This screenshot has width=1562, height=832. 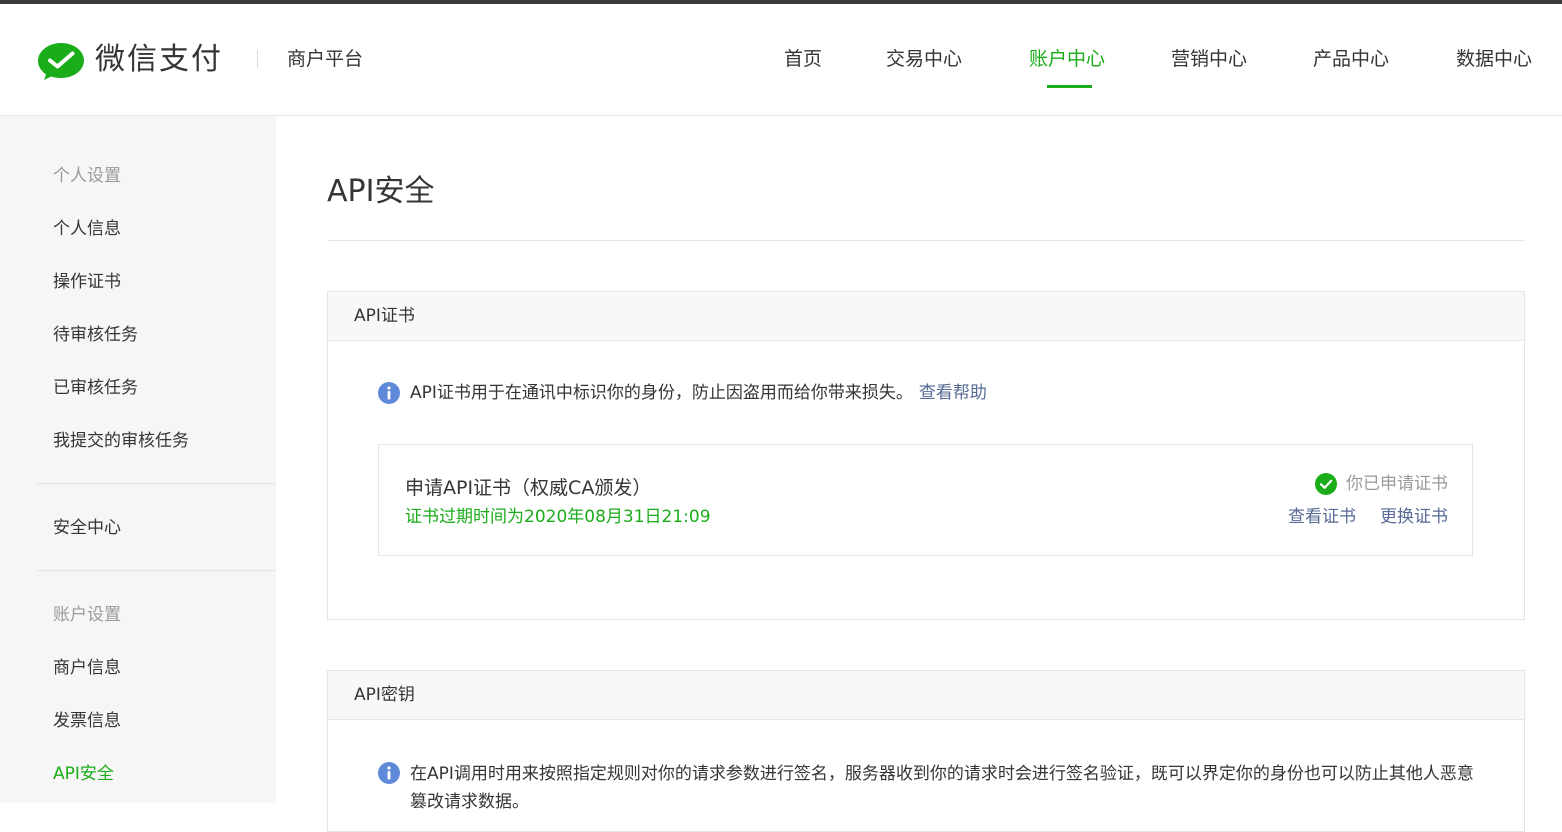 What do you see at coordinates (926, 240) in the screenshot?
I see `title-divider` at bounding box center [926, 240].